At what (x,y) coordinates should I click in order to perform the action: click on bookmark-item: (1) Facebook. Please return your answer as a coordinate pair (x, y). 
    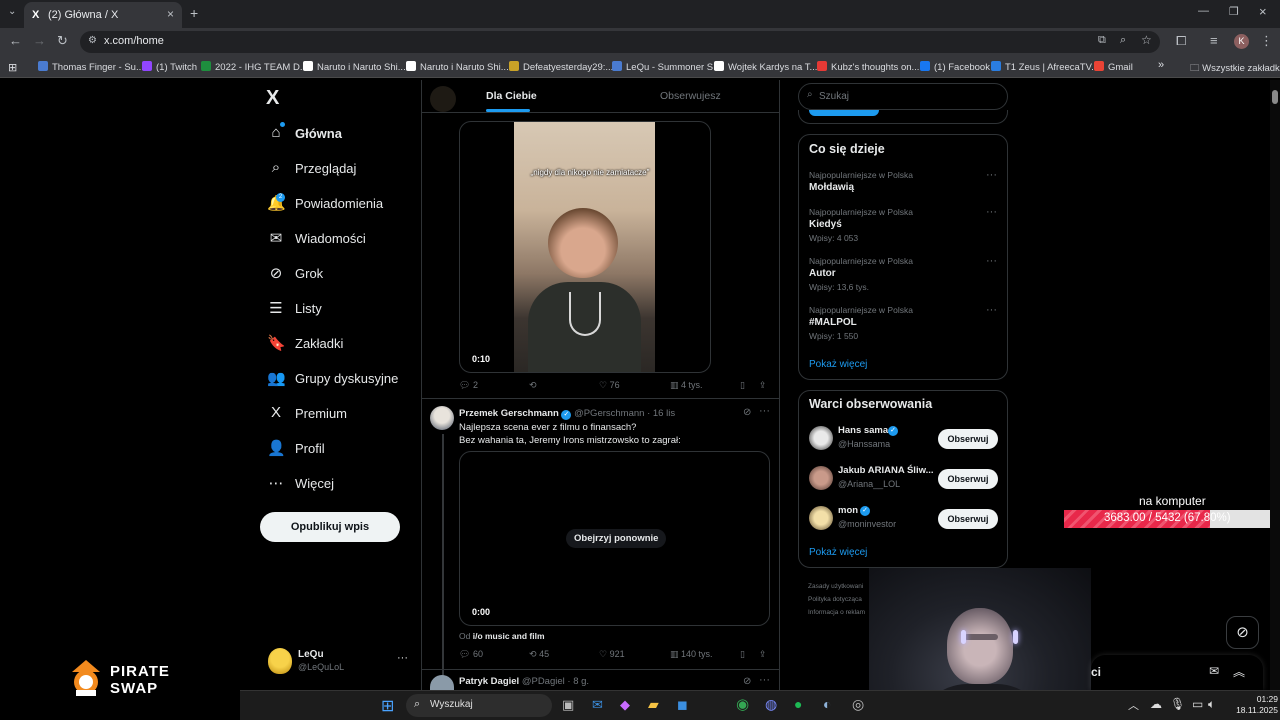
    Looking at the image, I should click on (955, 67).